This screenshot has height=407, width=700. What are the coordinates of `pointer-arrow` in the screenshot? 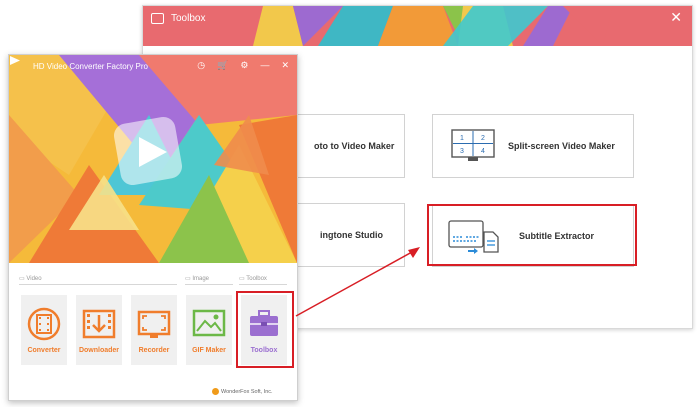 It's located at (357, 282).